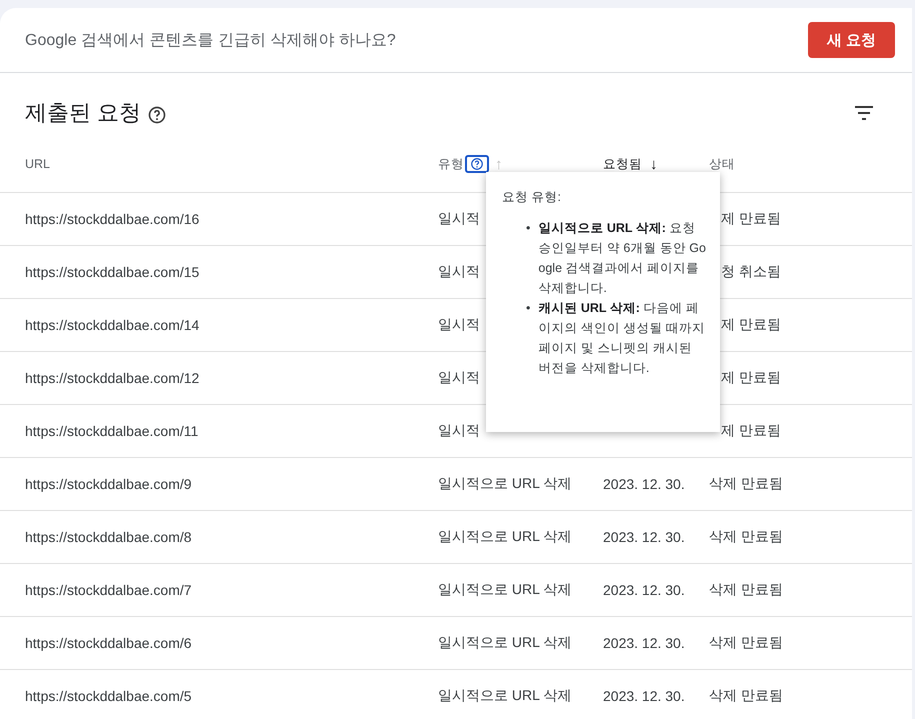 The width and height of the screenshot is (915, 719). Describe the element at coordinates (622, 258) in the screenshot. I see `tooltip-item: 일시적으로 URL 삭제: 요청 승인일부터 약 6개월 동안 Google 검색결과에서 페이지를 삭제합니다.` at that location.